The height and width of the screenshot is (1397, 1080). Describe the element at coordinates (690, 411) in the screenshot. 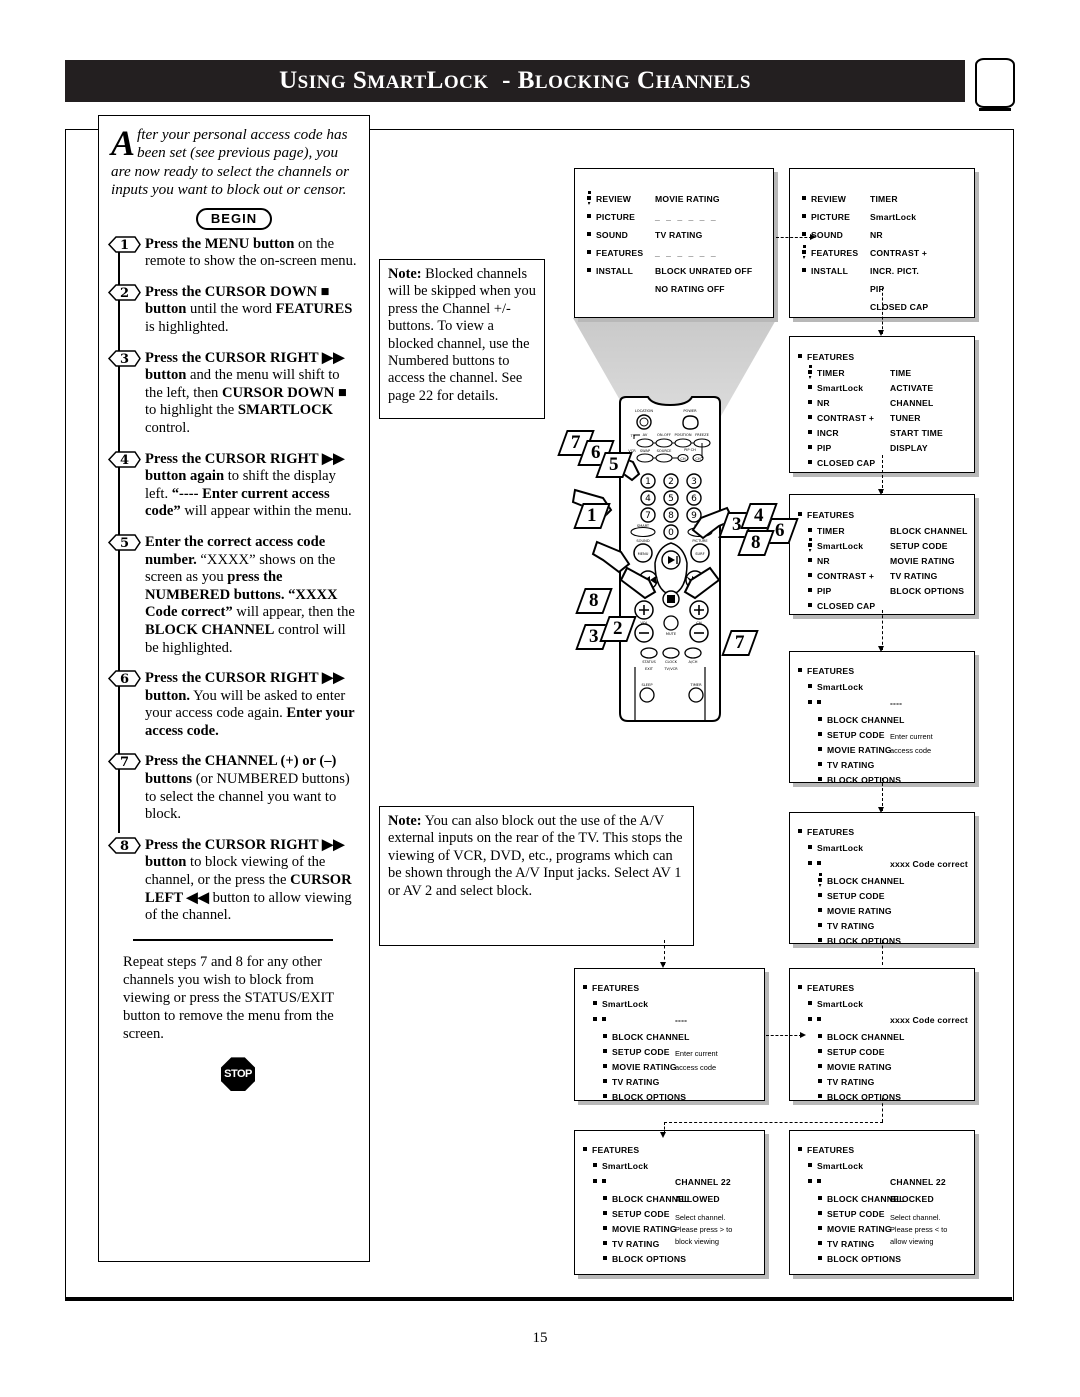

I see `svg-text: POWER` at that location.